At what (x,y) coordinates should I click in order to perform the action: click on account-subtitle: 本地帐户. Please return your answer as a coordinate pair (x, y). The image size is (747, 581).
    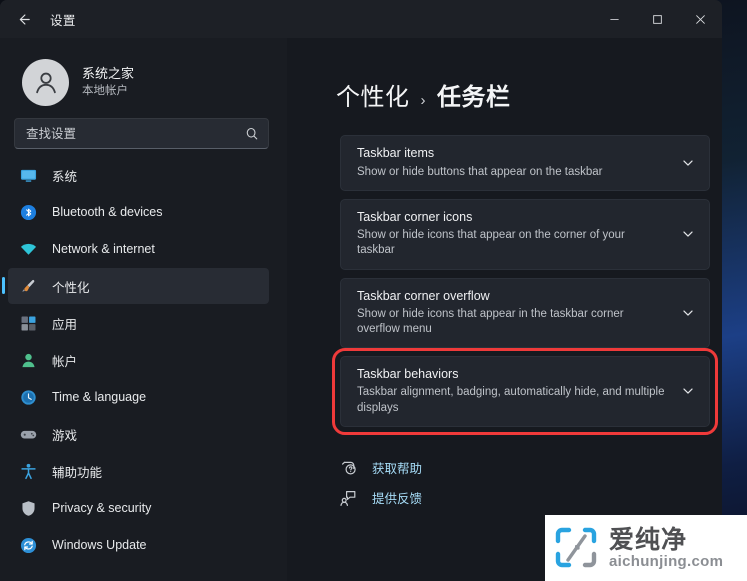
    Looking at the image, I should click on (105, 90).